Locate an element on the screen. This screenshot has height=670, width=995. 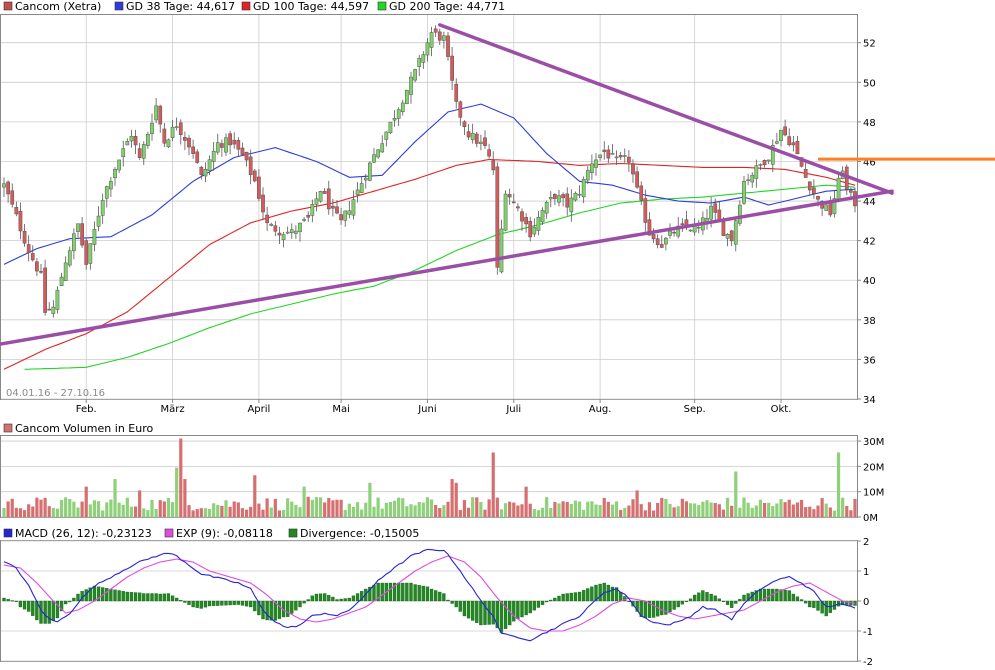
volume-y-tick-label: 0M is located at coordinates (870, 518).